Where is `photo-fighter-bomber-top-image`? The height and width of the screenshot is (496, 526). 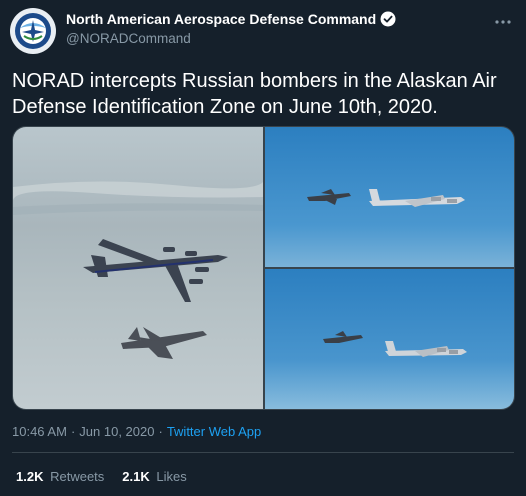
photo-fighter-bomber-top-image is located at coordinates (389, 197).